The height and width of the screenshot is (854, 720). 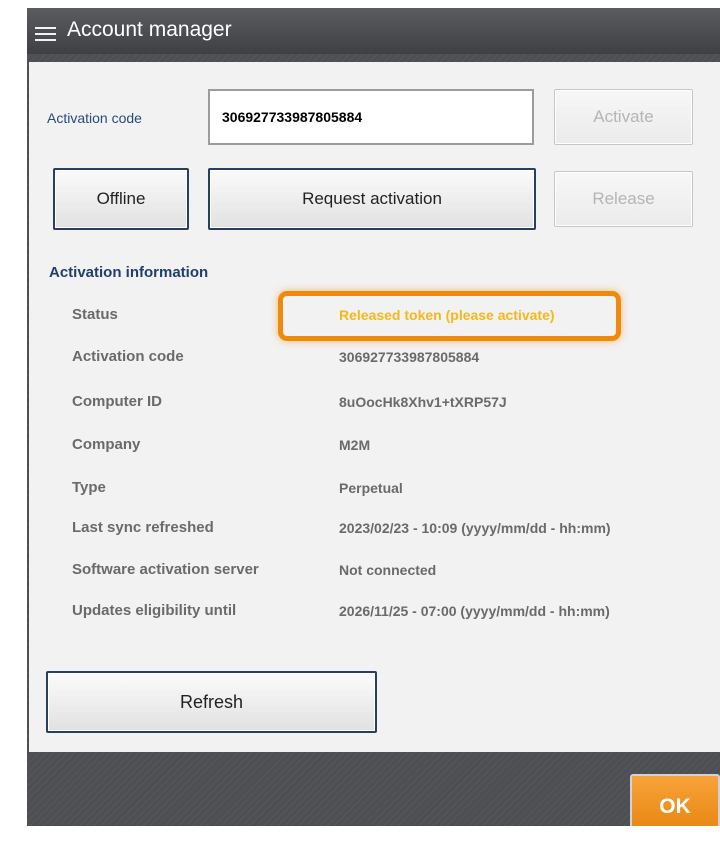 What do you see at coordinates (388, 570) in the screenshot?
I see `info-value-activation-server: Not connected` at bounding box center [388, 570].